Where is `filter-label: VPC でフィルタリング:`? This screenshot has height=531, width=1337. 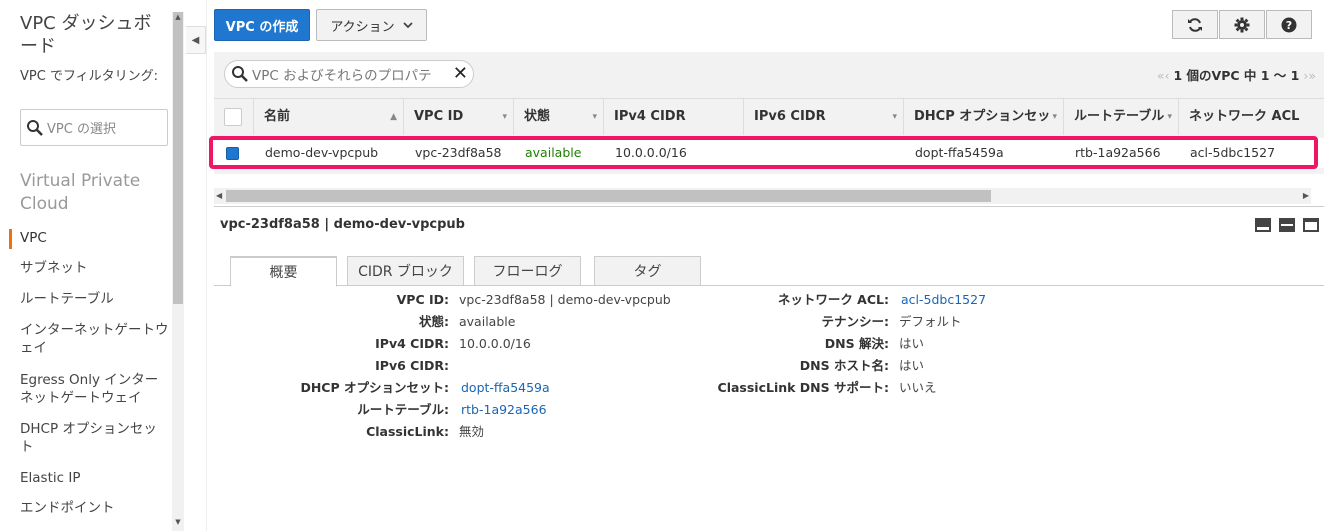 filter-label: VPC でフィルタリング: is located at coordinates (89, 76).